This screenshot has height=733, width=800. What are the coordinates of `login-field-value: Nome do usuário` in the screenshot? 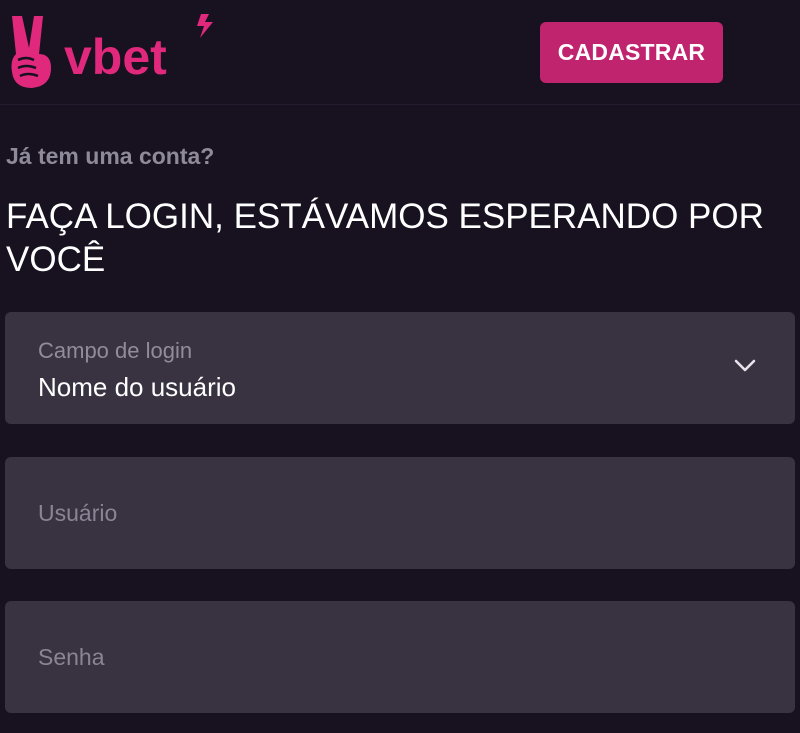 It's located at (137, 387).